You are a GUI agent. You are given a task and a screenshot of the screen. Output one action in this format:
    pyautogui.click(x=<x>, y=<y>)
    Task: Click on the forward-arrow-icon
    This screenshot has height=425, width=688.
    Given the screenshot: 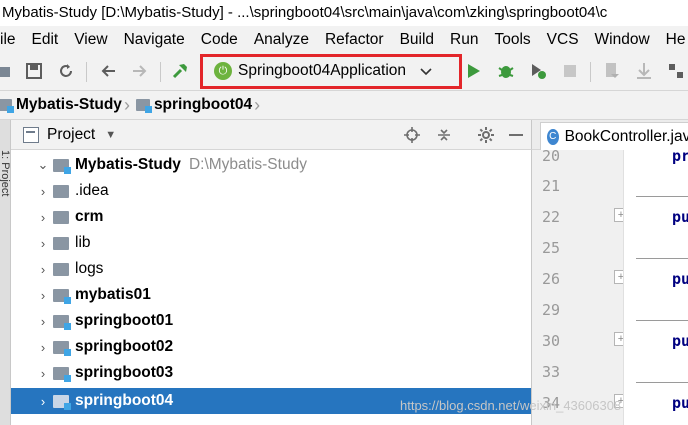 What is the action you would take?
    pyautogui.click(x=140, y=71)
    